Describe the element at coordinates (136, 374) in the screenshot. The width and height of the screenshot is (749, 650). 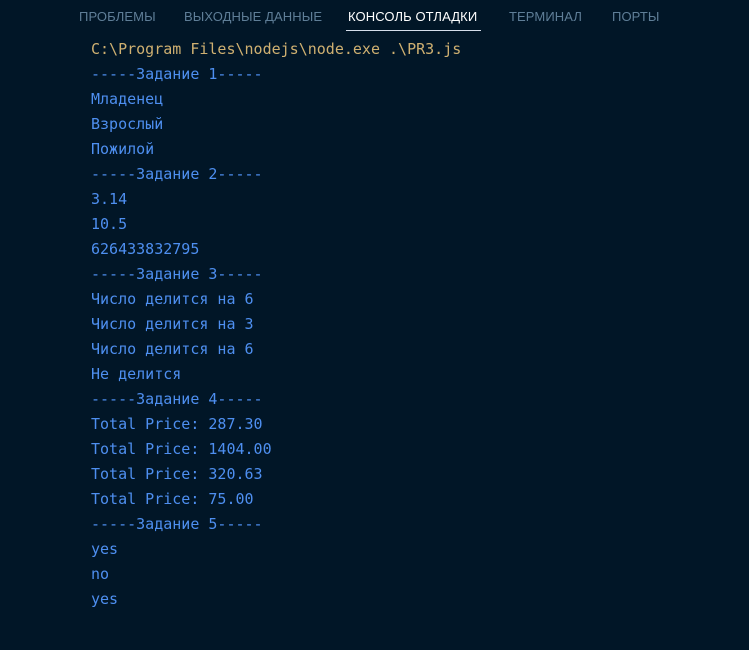
I see `console-line: Не делится` at that location.